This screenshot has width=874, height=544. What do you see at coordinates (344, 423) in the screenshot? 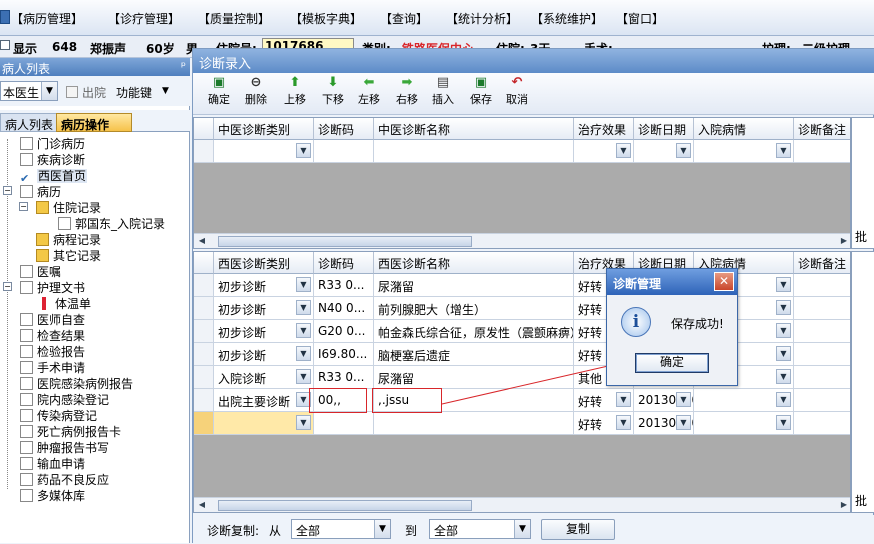
I see `code-cell` at bounding box center [344, 423].